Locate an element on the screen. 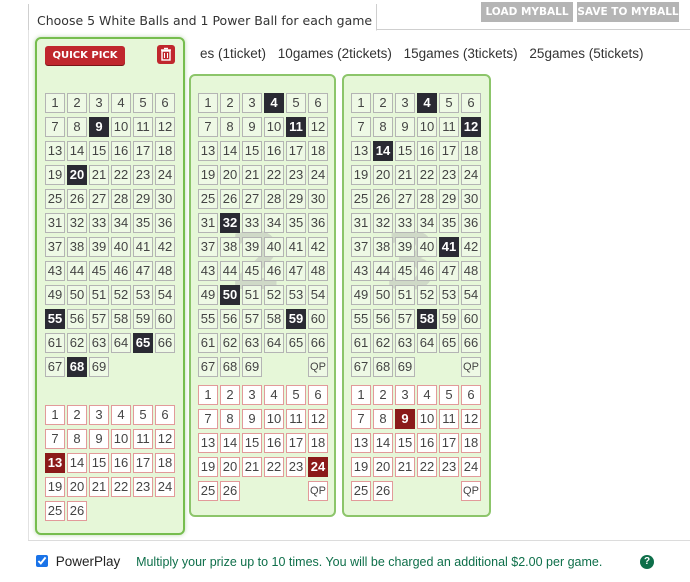 The width and height of the screenshot is (690, 582). white-ball-22: 22 is located at coordinates (427, 175).